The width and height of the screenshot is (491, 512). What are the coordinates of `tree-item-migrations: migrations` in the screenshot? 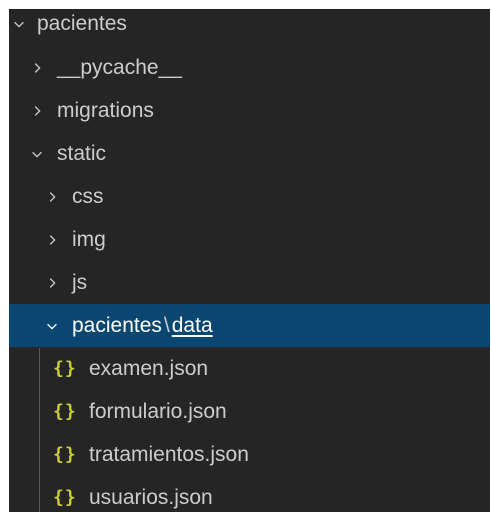 It's located at (249, 110).